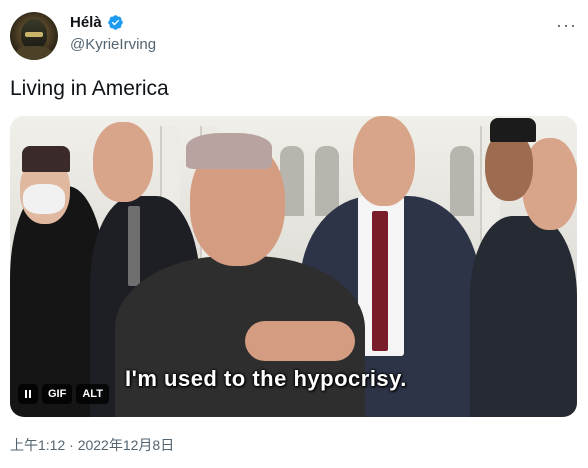 Image resolution: width=588 pixels, height=468 pixels. What do you see at coordinates (89, 88) in the screenshot?
I see `tweet-text: Living in America` at bounding box center [89, 88].